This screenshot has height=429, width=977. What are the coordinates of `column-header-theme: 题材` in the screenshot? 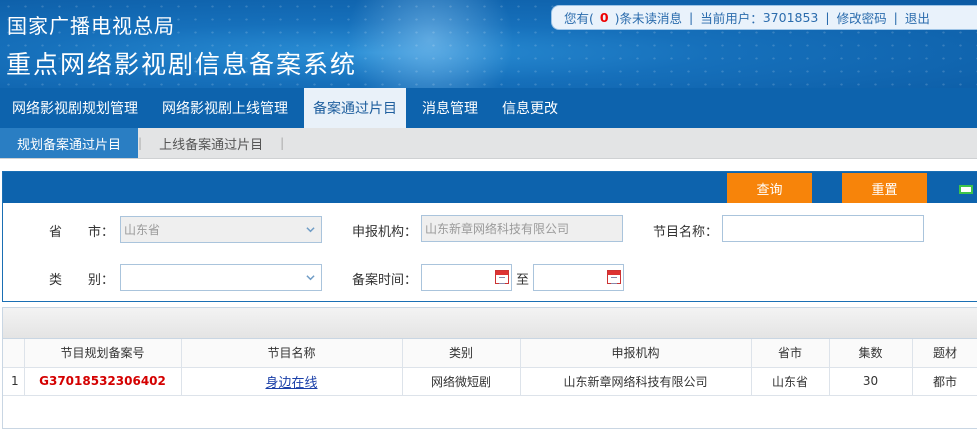 It's located at (944, 353).